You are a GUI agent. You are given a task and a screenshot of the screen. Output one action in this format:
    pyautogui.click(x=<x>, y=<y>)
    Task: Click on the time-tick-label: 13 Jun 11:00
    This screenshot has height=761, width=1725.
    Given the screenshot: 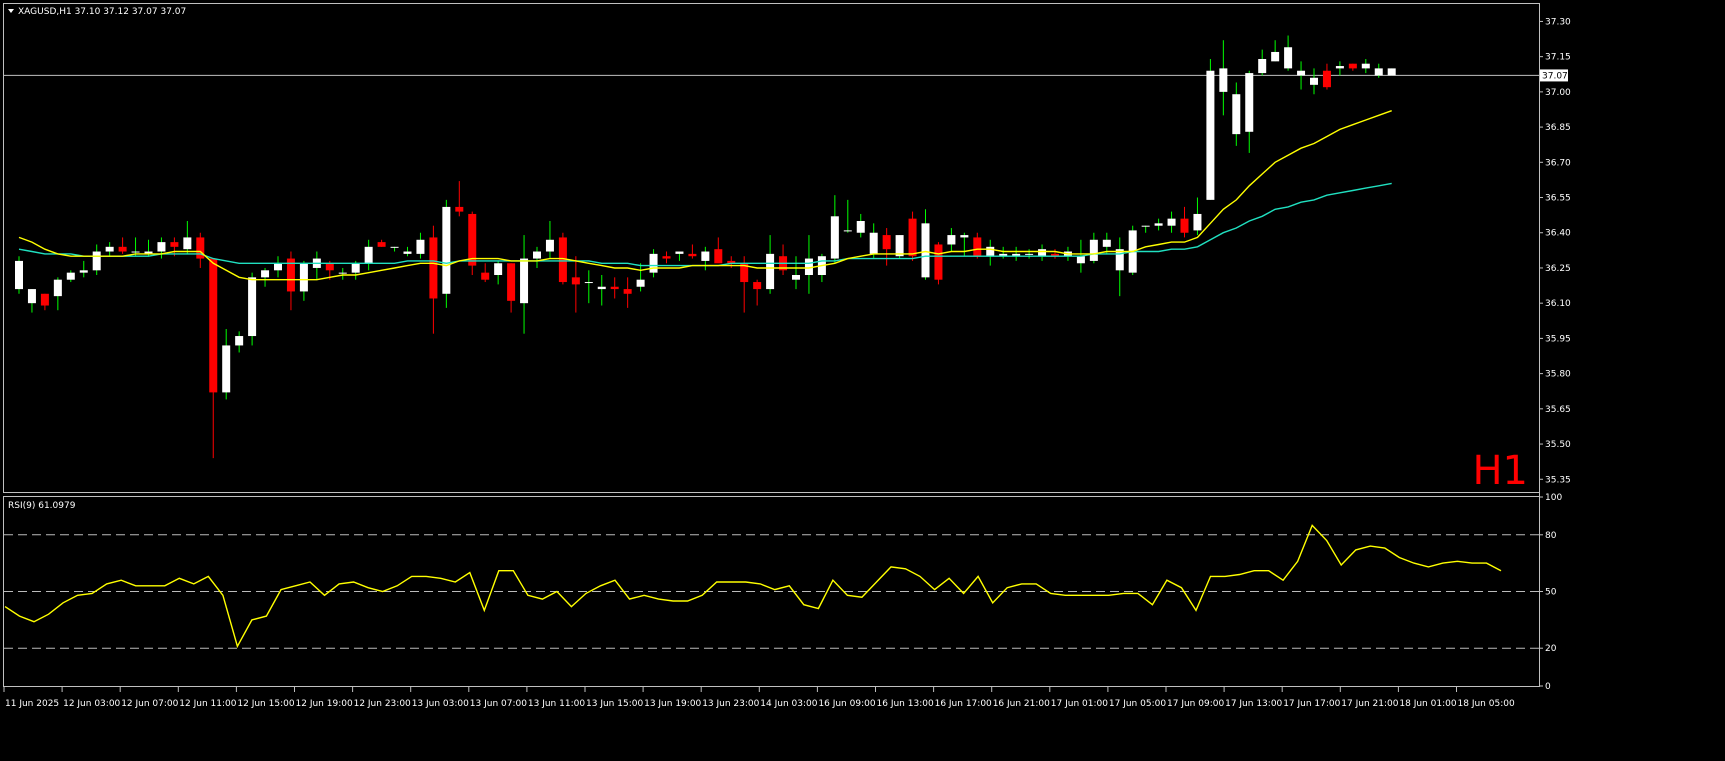 What is the action you would take?
    pyautogui.click(x=556, y=704)
    